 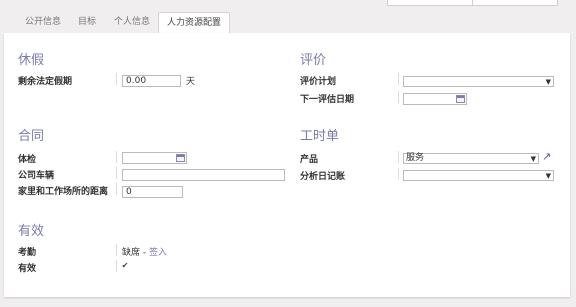 I want to click on section-title-timesheet: 工时单, so click(x=320, y=136).